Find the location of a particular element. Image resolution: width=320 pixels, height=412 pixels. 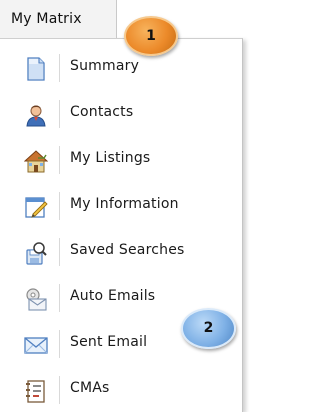

menu-item-my-listings: My Listings is located at coordinates (121, 159).